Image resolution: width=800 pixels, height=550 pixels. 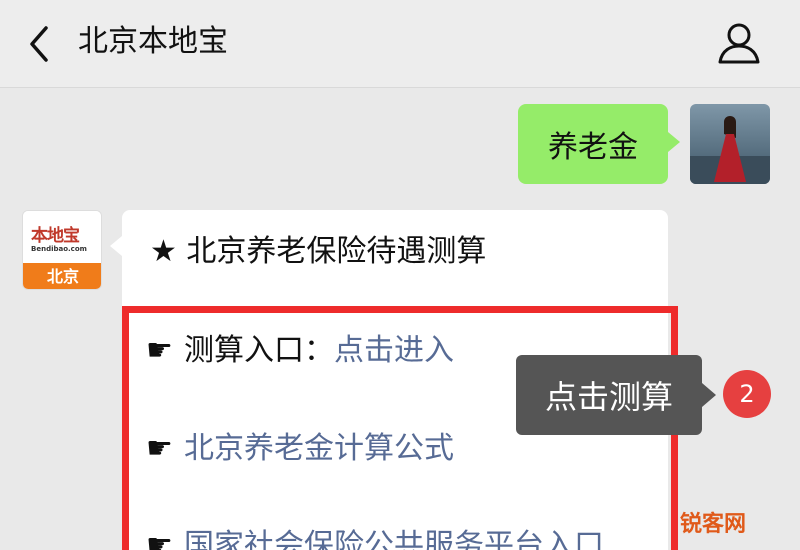 What do you see at coordinates (394, 350) in the screenshot?
I see `enter-link: 点击进入` at bounding box center [394, 350].